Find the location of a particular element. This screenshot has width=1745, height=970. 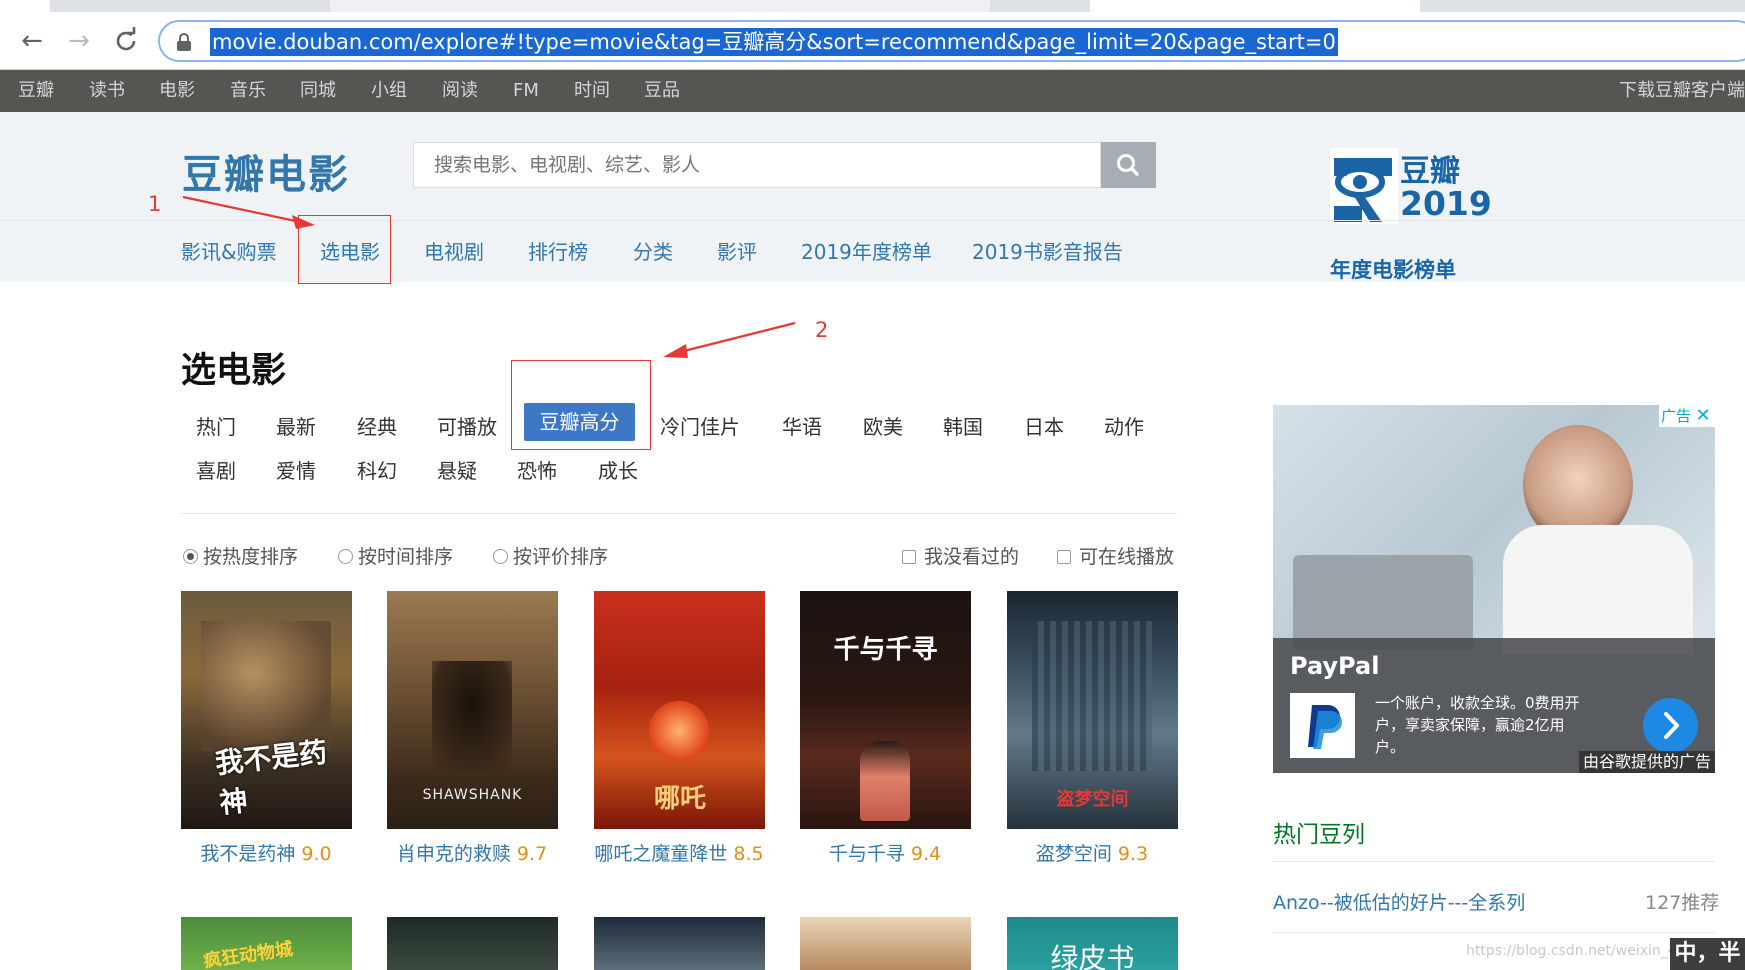

hot-doulist-title: 热门豆列 is located at coordinates (1319, 835).